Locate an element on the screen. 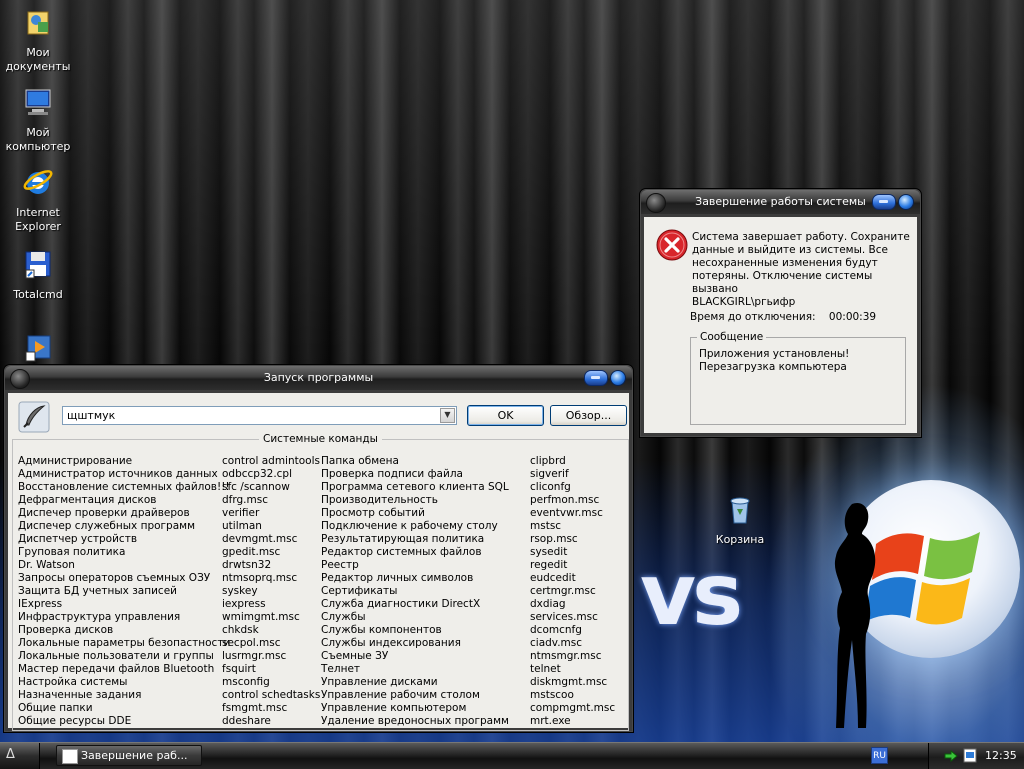 This screenshot has height=769, width=1024. command-list-item: iexpress is located at coordinates (271, 604).